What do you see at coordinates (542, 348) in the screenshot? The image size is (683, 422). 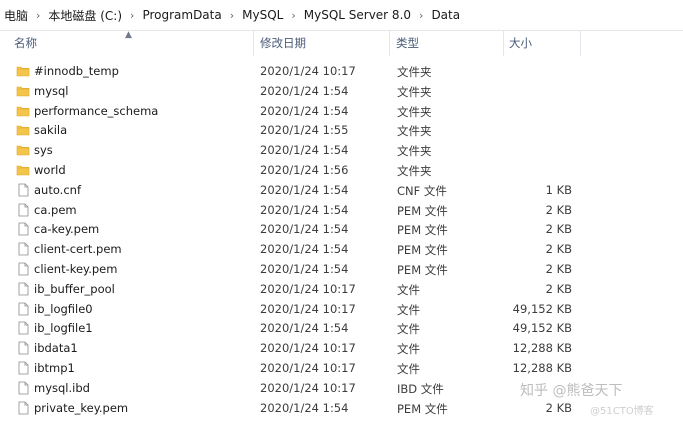 I see `file-size: 12,288 KB` at bounding box center [542, 348].